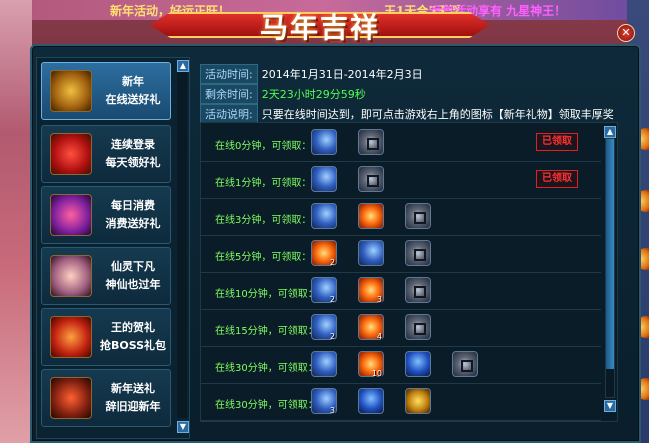 The width and height of the screenshot is (649, 443). I want to click on gift-box-icon, so click(71, 215).